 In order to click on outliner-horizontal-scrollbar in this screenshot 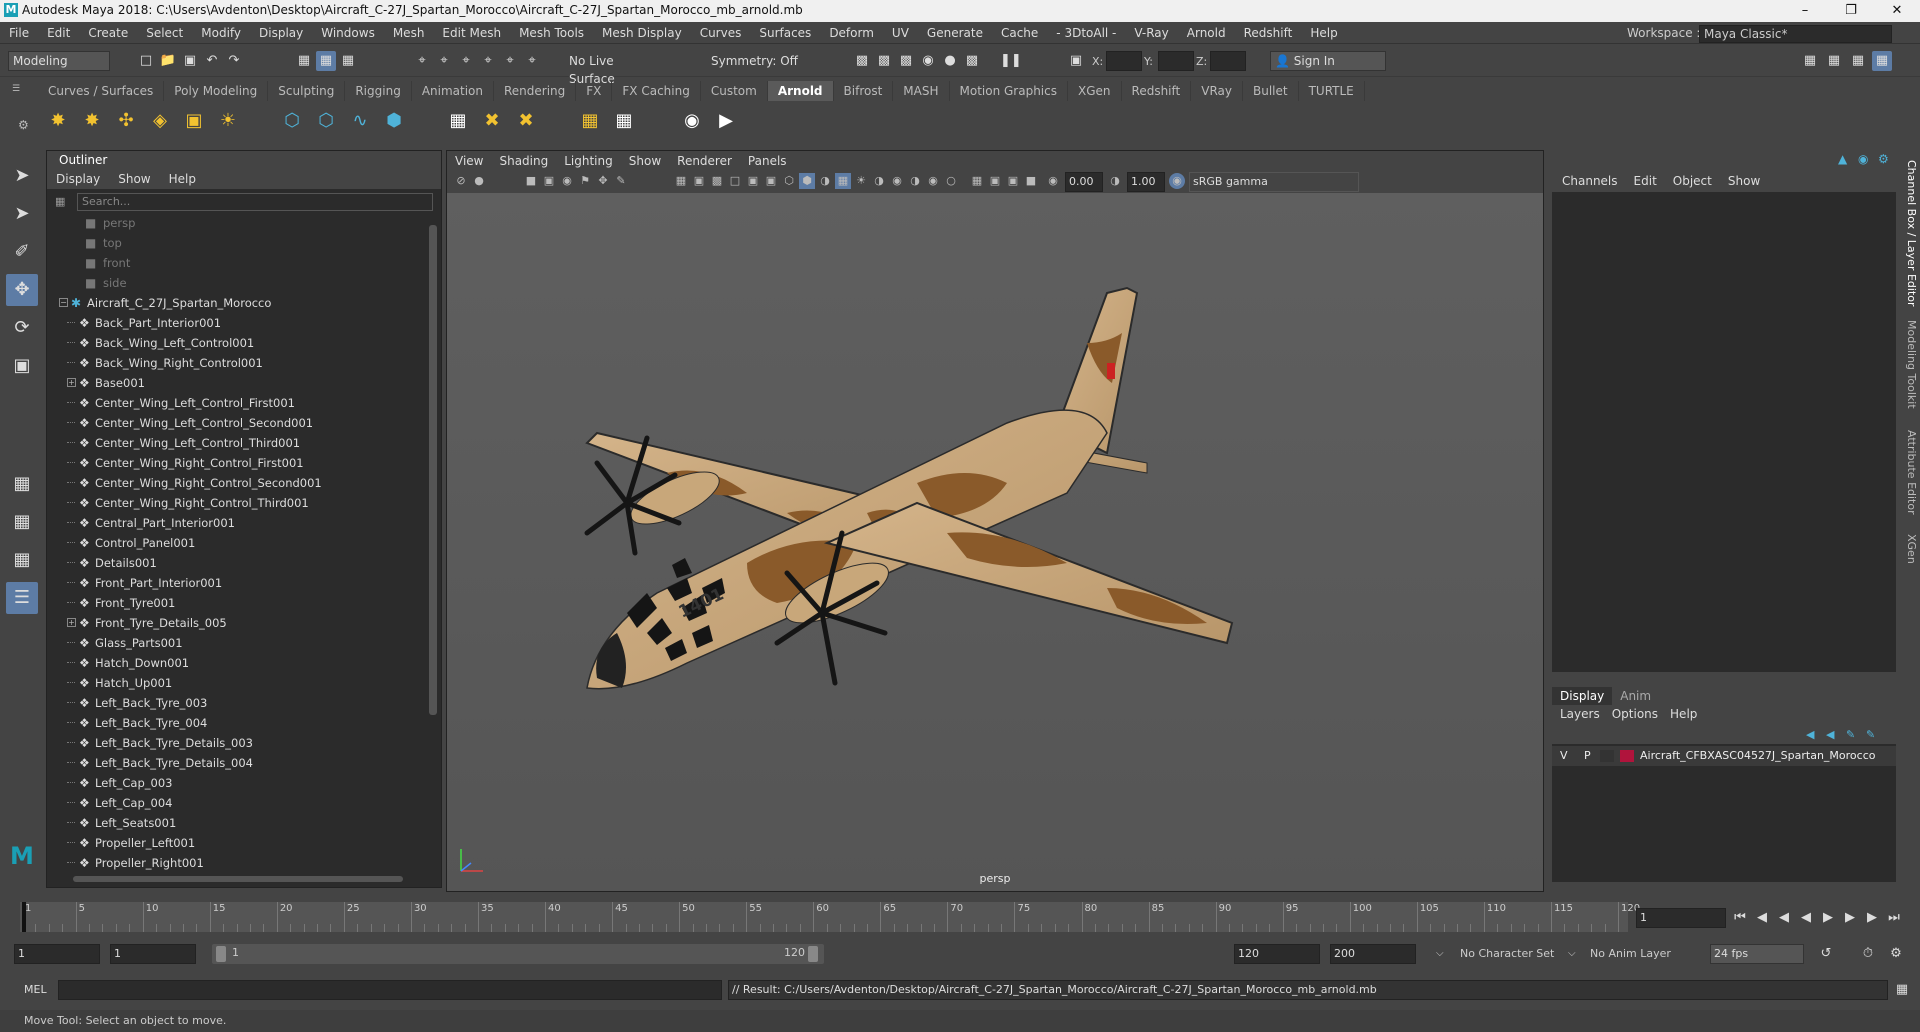, I will do `click(243, 879)`.